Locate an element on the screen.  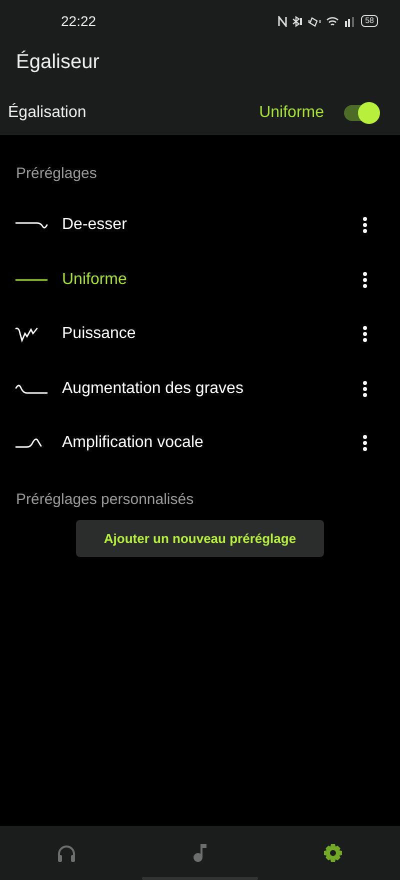
equalization-value: Uniforme is located at coordinates (291, 113).